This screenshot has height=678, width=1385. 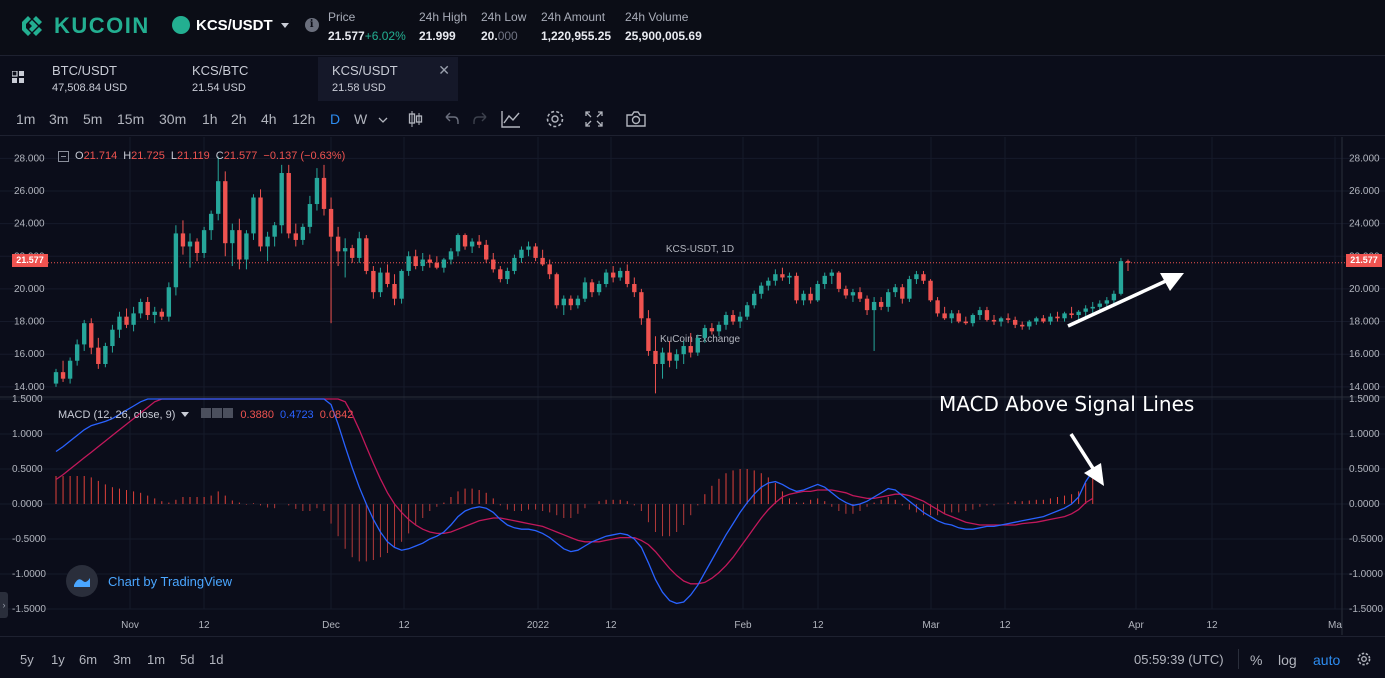 What do you see at coordinates (219, 88) in the screenshot?
I see `tab-price: 21.54 USD` at bounding box center [219, 88].